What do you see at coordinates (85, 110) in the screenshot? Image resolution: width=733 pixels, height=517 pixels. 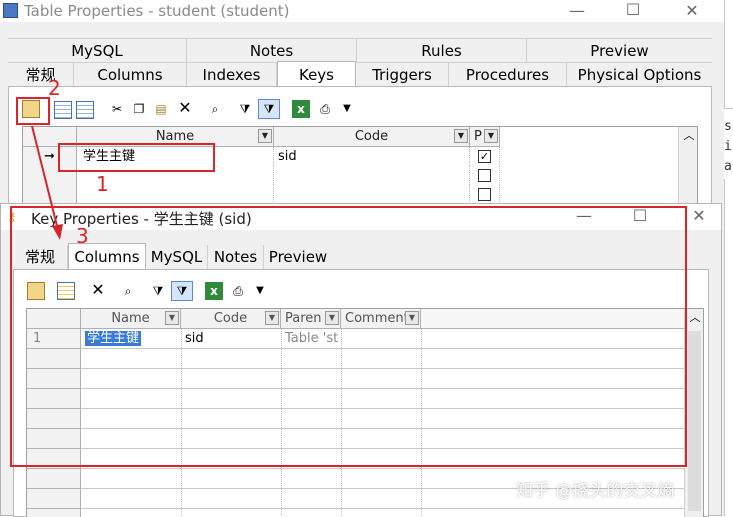 I see `add-row-icon` at bounding box center [85, 110].